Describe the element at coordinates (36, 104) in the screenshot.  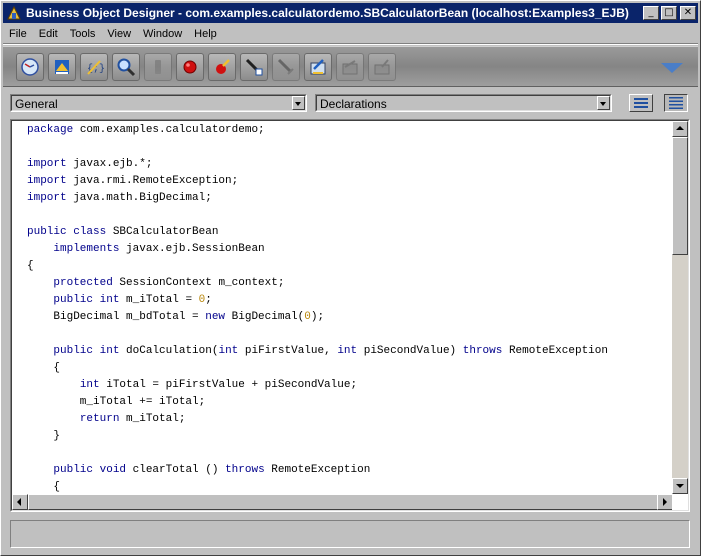
I see `object-selector-value: General` at that location.